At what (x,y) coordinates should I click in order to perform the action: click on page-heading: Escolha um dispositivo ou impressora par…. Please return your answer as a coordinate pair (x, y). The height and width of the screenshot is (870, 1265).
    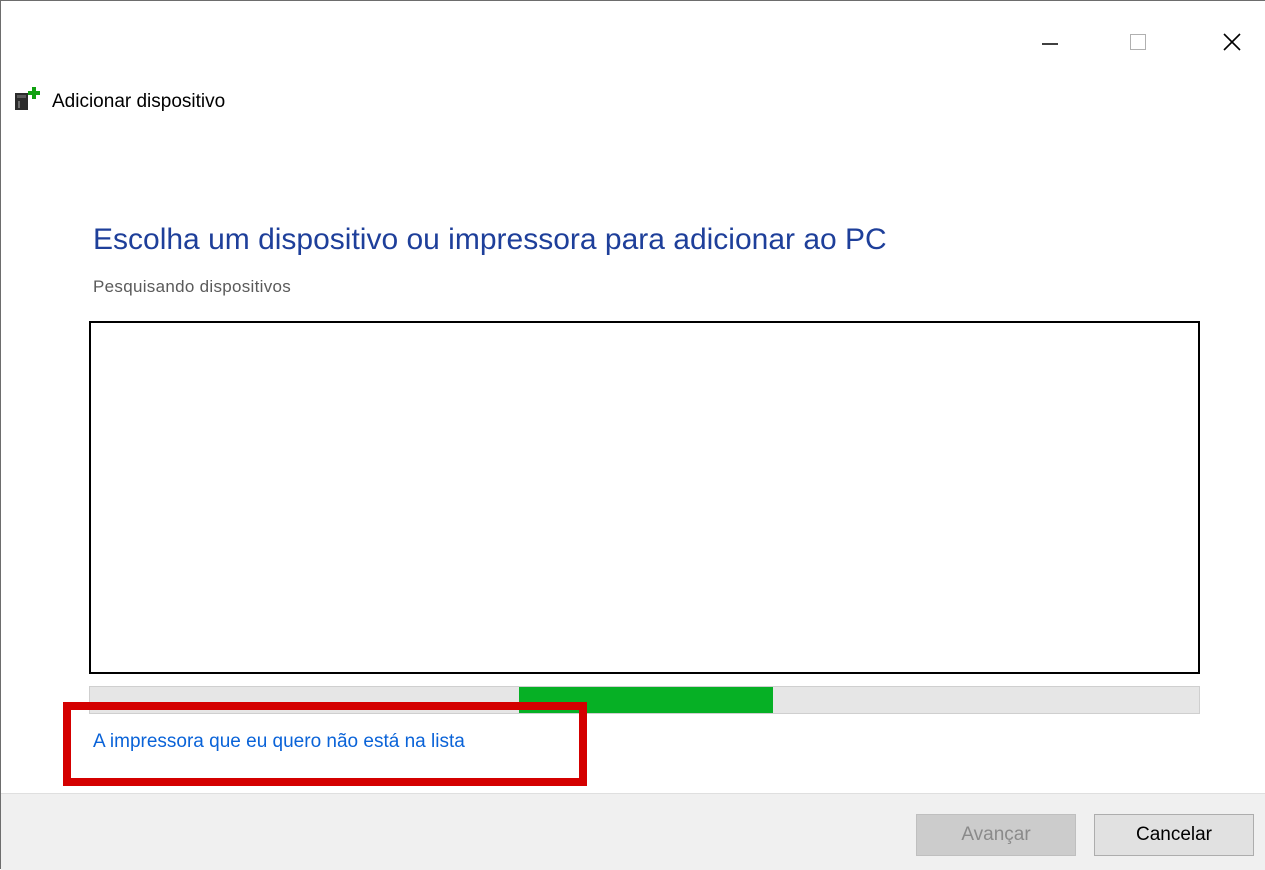
    Looking at the image, I should click on (490, 239).